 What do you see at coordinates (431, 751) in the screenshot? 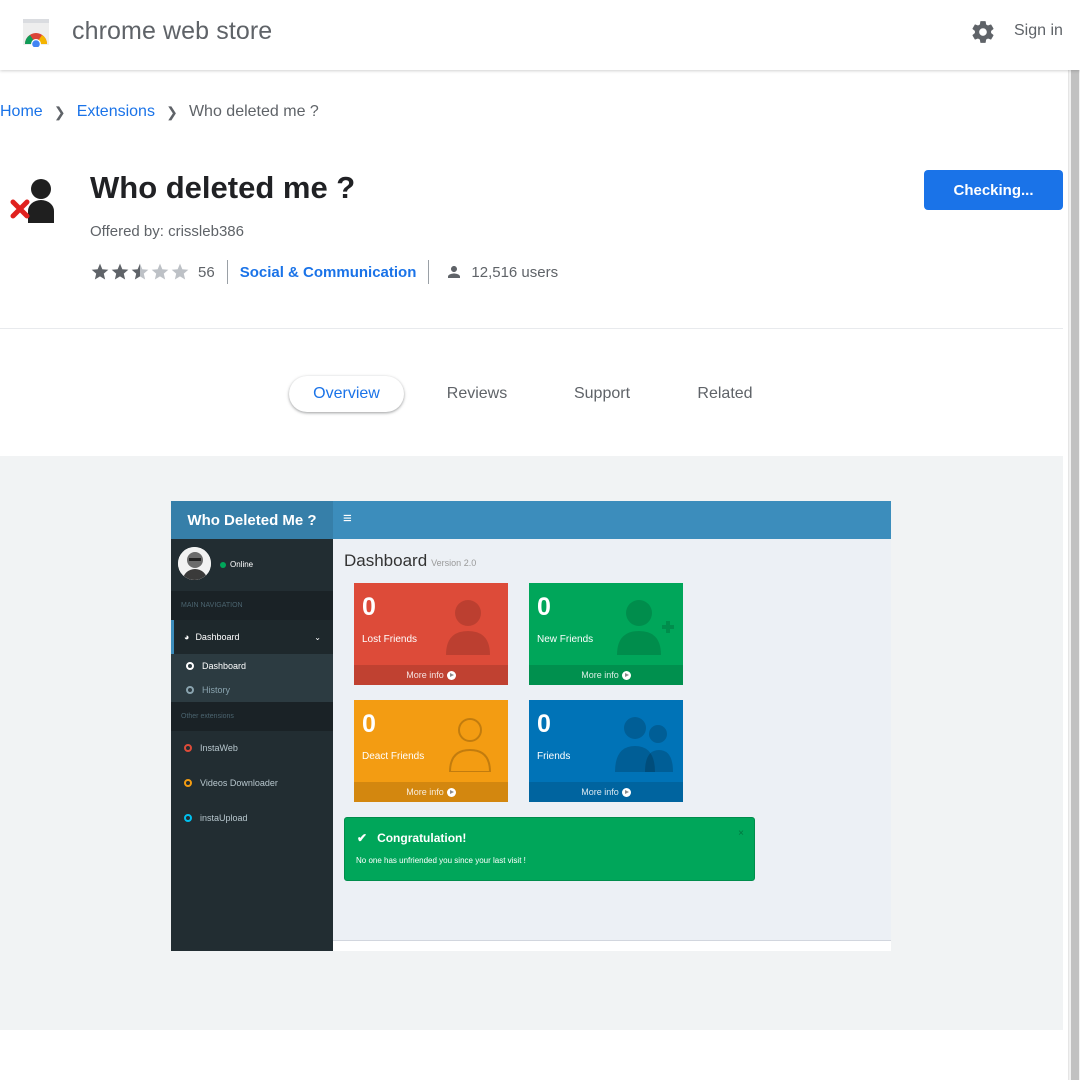
I see `deact-friends-box: 0 Deact Friends More info` at bounding box center [431, 751].